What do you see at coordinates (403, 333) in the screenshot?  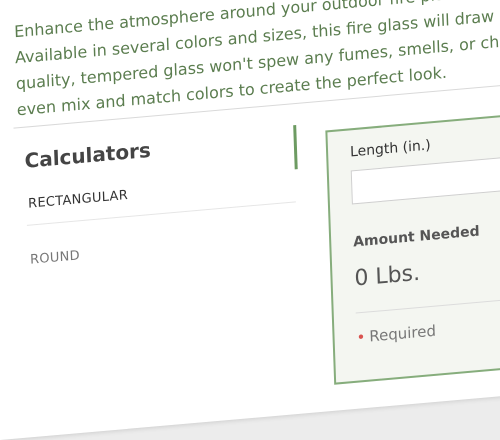 I see `required-label: Required` at bounding box center [403, 333].